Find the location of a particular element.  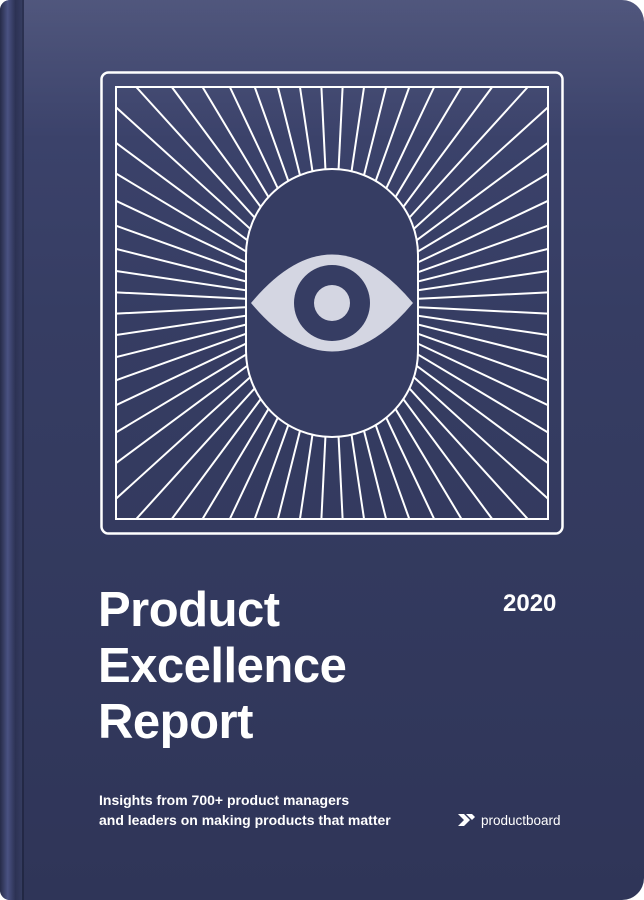

report-year: 2020 is located at coordinates (530, 603).